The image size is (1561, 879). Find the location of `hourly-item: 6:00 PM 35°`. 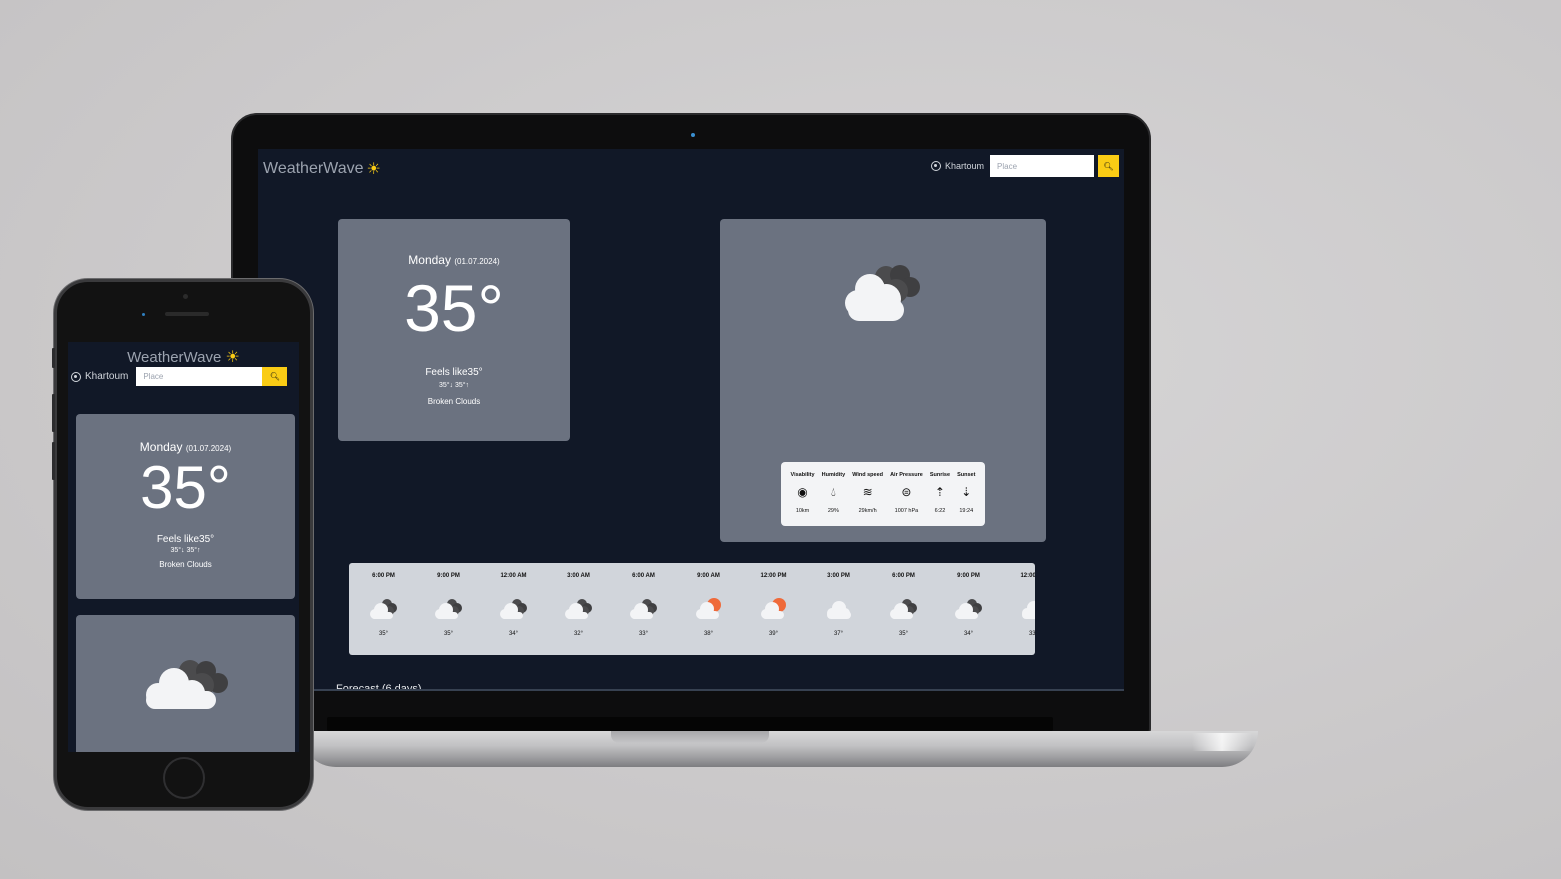

hourly-item: 6:00 PM 35° is located at coordinates (903, 609).